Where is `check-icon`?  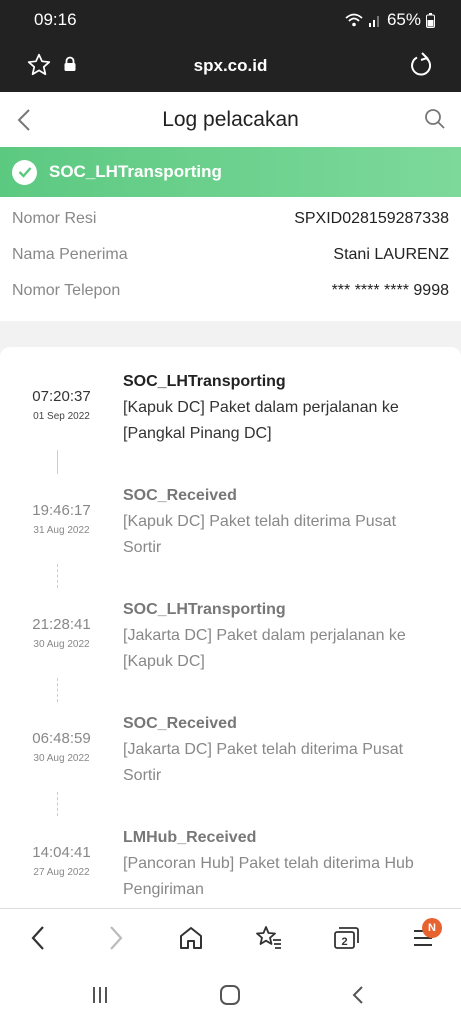
check-icon is located at coordinates (24, 172).